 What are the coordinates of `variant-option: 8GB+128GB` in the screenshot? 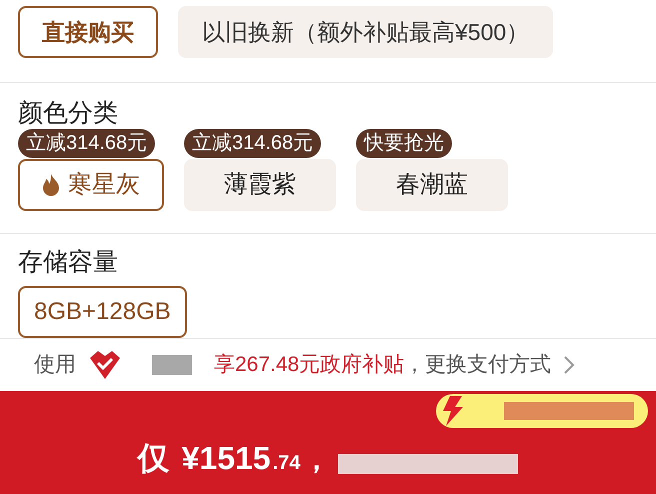 It's located at (102, 312).